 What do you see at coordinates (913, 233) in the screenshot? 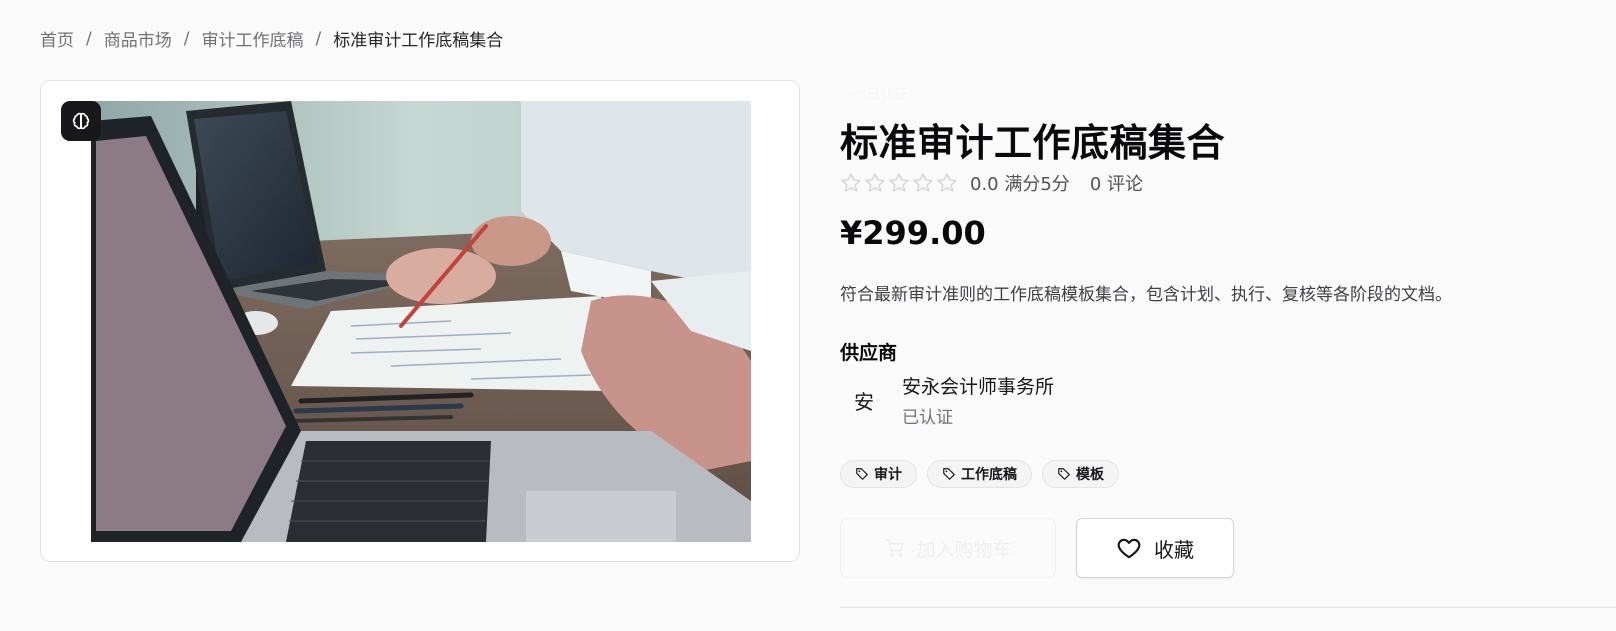
I see `product-price: ¥299.00` at bounding box center [913, 233].